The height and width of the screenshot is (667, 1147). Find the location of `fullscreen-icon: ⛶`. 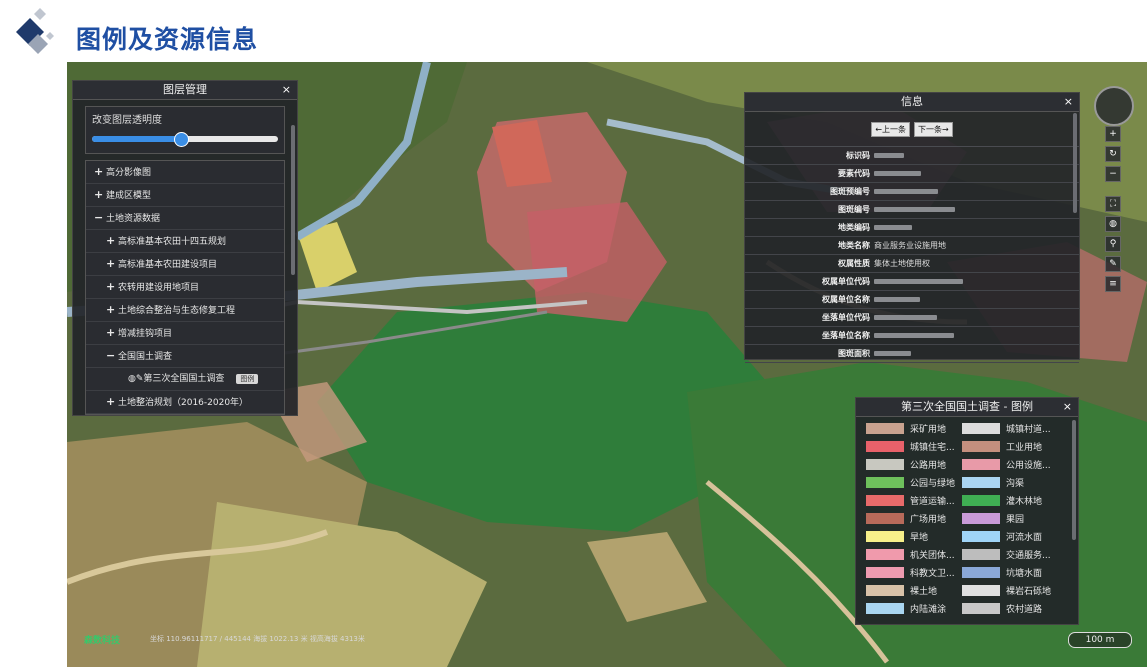

fullscreen-icon: ⛶ is located at coordinates (1113, 204).